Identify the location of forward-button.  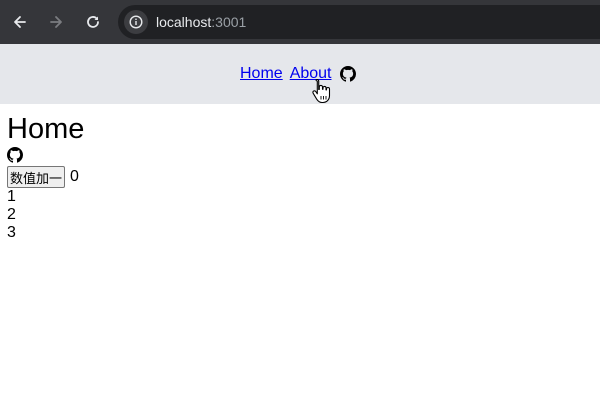
(56, 22).